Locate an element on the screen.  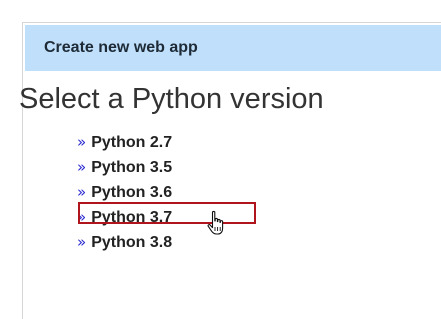
hand-pointer-icon is located at coordinates (215, 222).